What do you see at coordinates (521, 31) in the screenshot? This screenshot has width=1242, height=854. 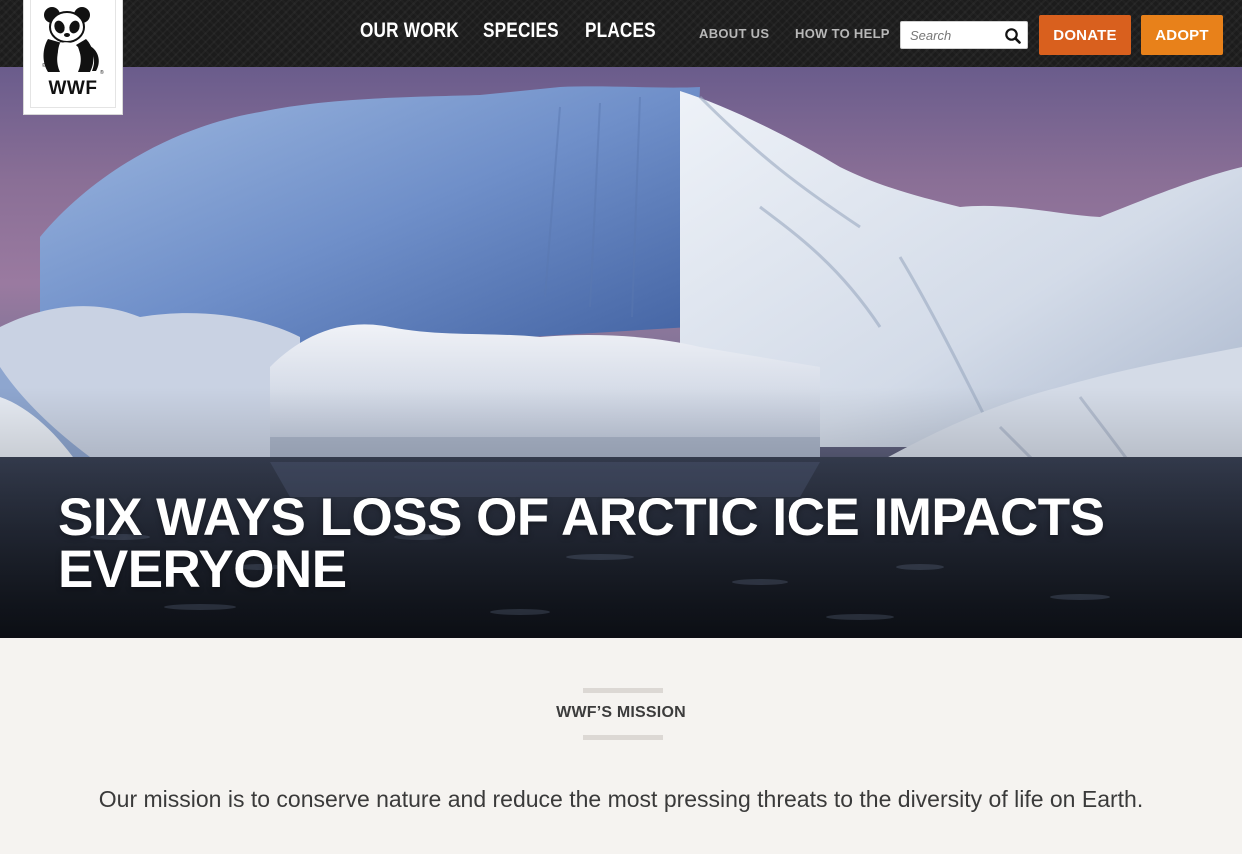 I see `nav-species: SPECIES` at bounding box center [521, 31].